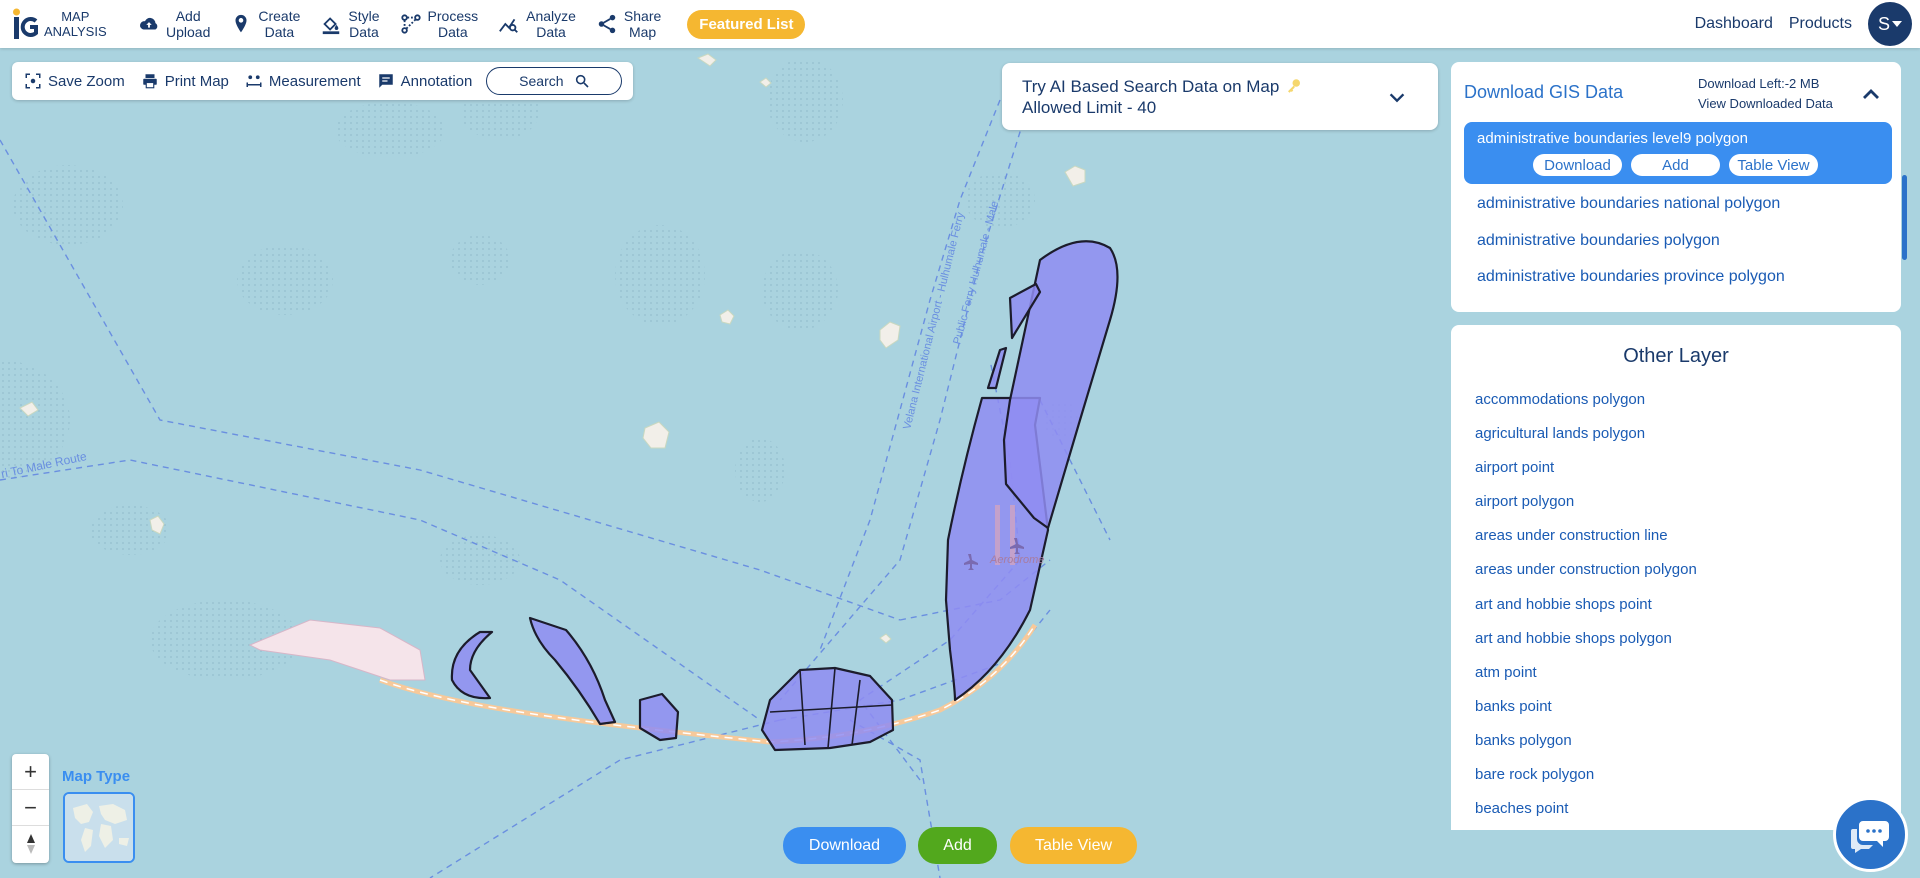  I want to click on chat-support-button, so click(1870, 834).